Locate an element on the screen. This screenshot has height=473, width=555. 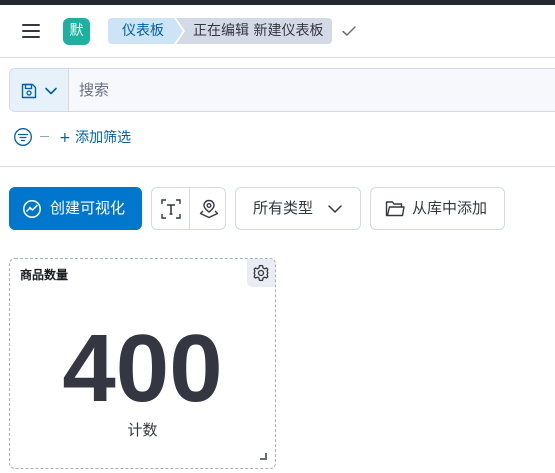
breadcrumb-dashboards: 仪表板 is located at coordinates (145, 31).